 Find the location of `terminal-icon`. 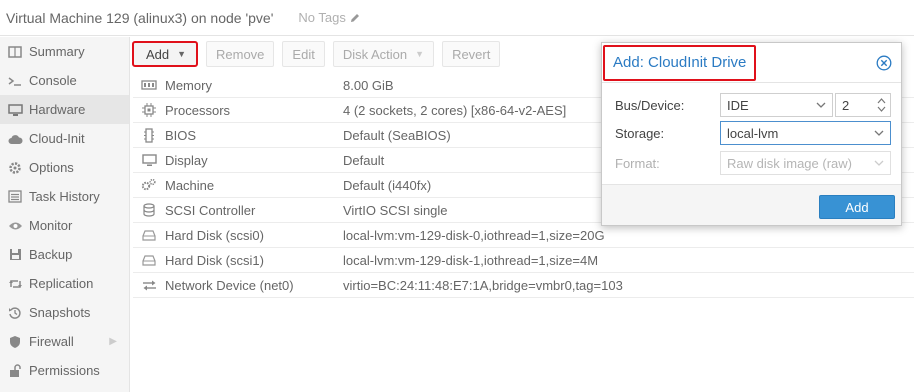

terminal-icon is located at coordinates (15, 81).